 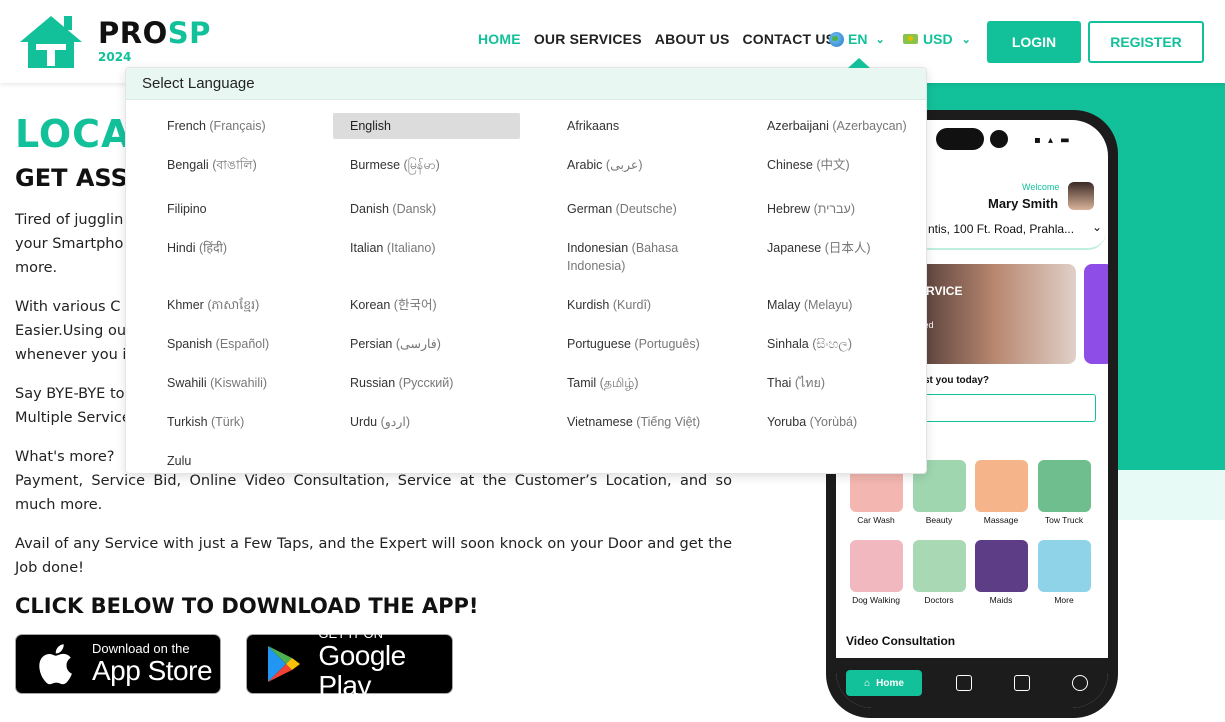 What do you see at coordinates (843, 126) in the screenshot?
I see `language-option-azerbaijani: Azerbaijani (Azerbaycan)` at bounding box center [843, 126].